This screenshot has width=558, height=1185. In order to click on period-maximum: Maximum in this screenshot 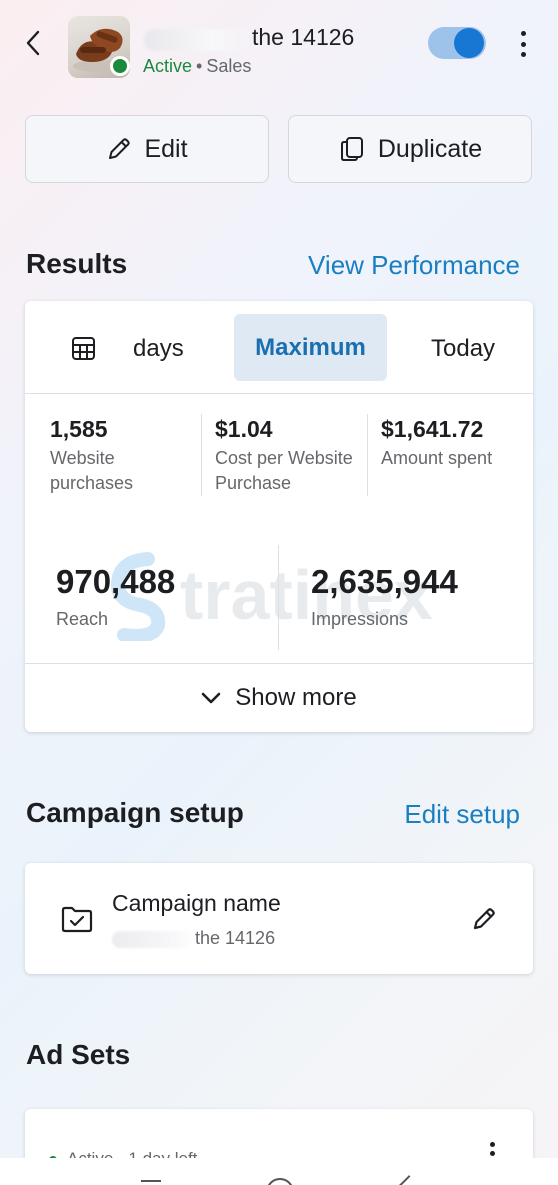, I will do `click(310, 347)`.